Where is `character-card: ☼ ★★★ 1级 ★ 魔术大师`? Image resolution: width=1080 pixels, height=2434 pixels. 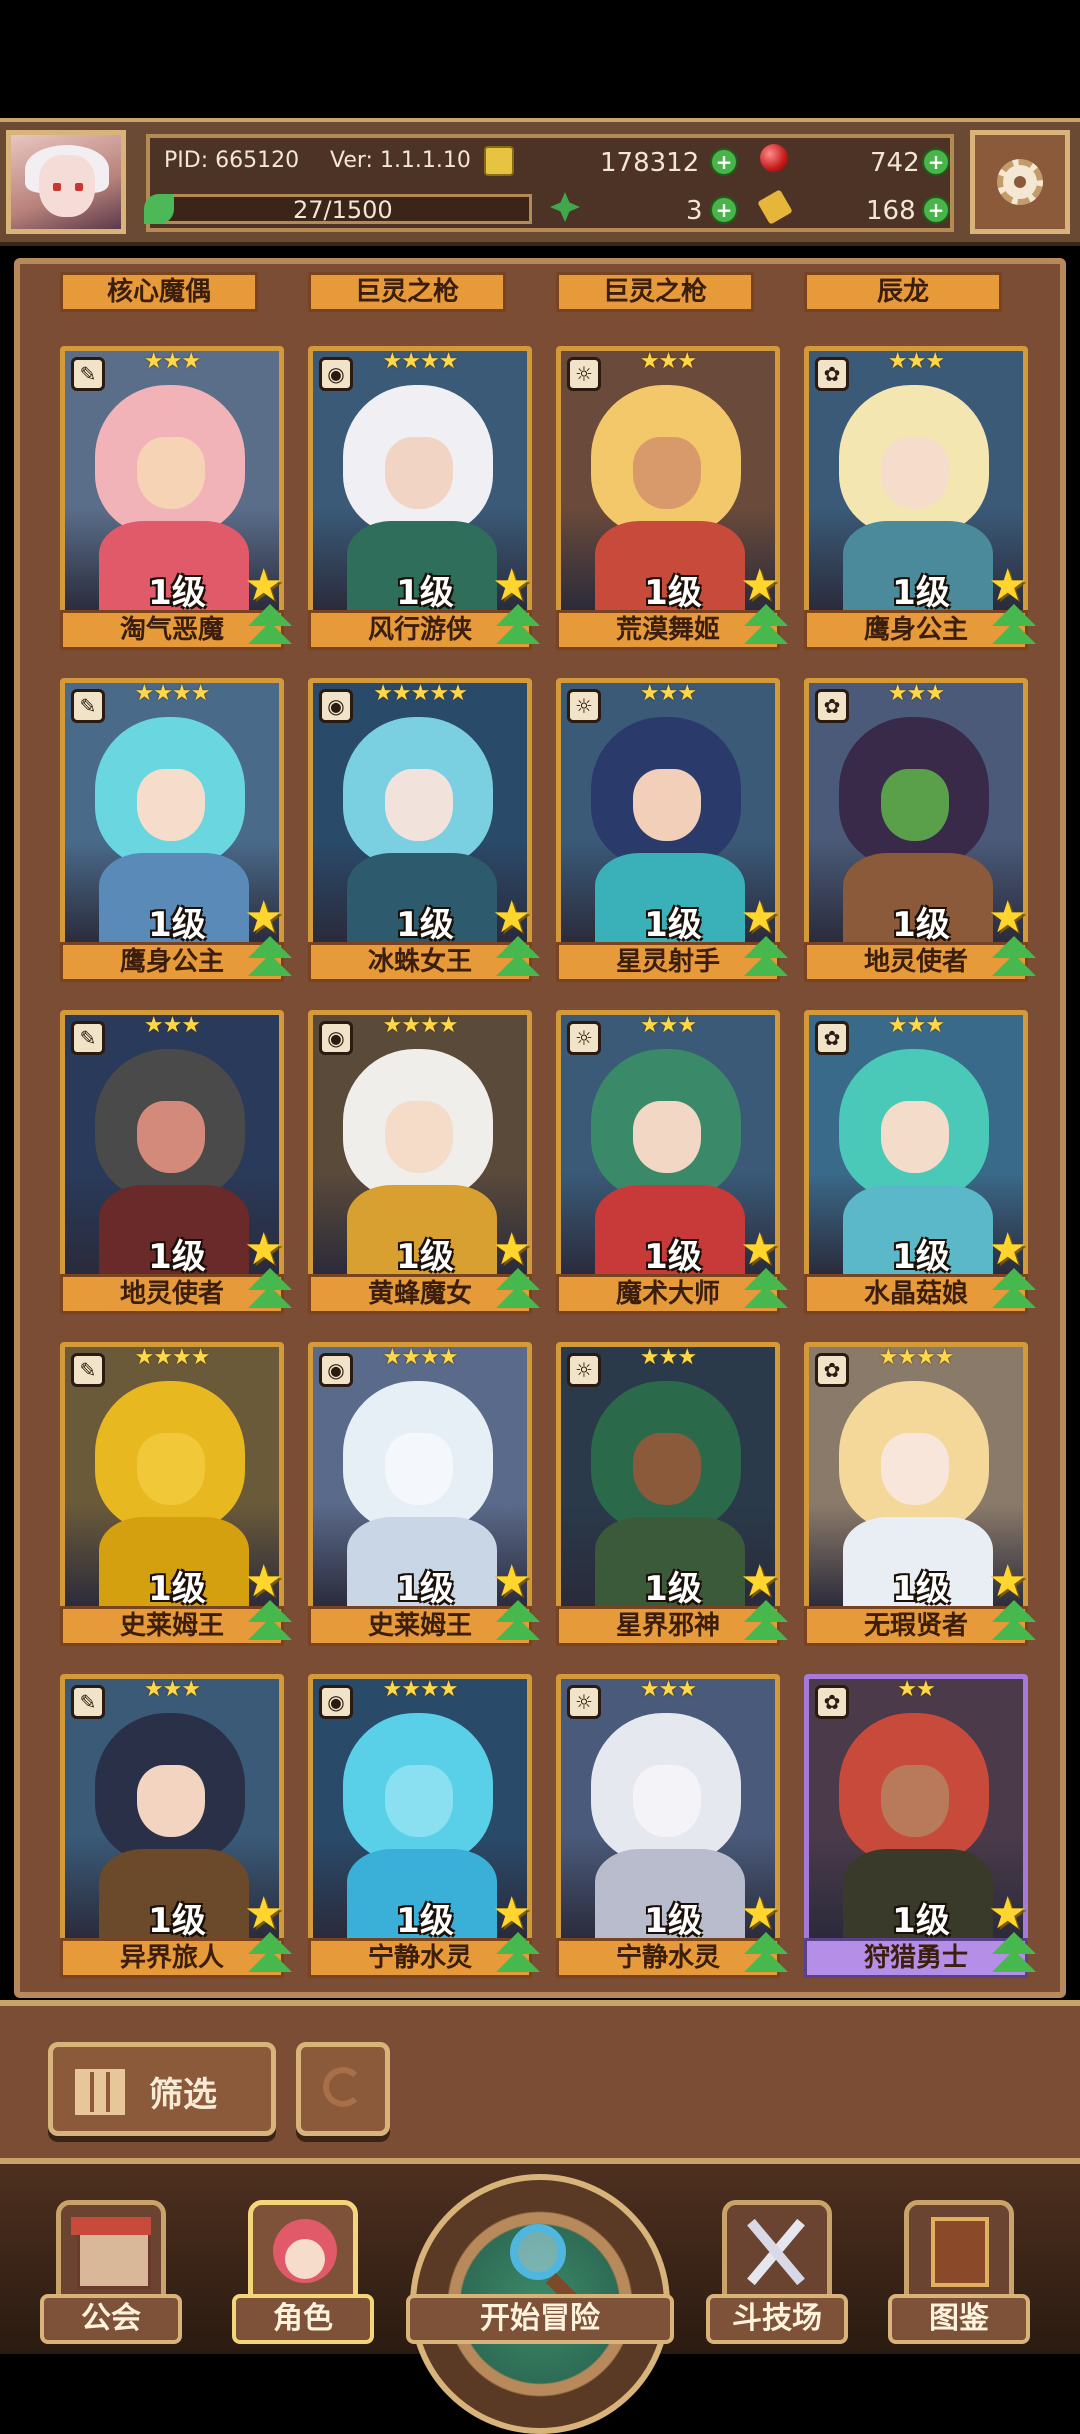
character-card: ☼ ★★★ 1级 ★ 魔术大师 is located at coordinates (672, 1163).